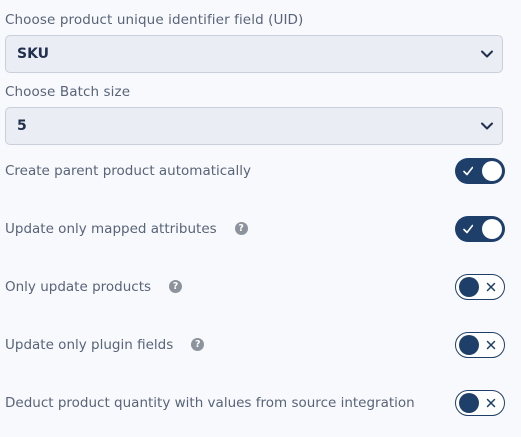  I want to click on setting-label-create-parent: Create parent product automatically, so click(128, 171).